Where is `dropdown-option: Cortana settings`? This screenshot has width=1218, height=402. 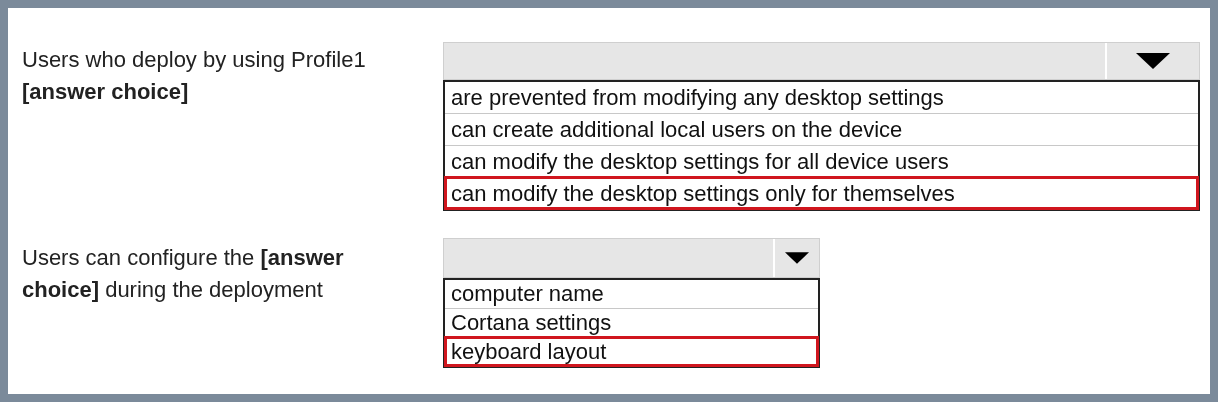
dropdown-option: Cortana settings is located at coordinates (631, 322).